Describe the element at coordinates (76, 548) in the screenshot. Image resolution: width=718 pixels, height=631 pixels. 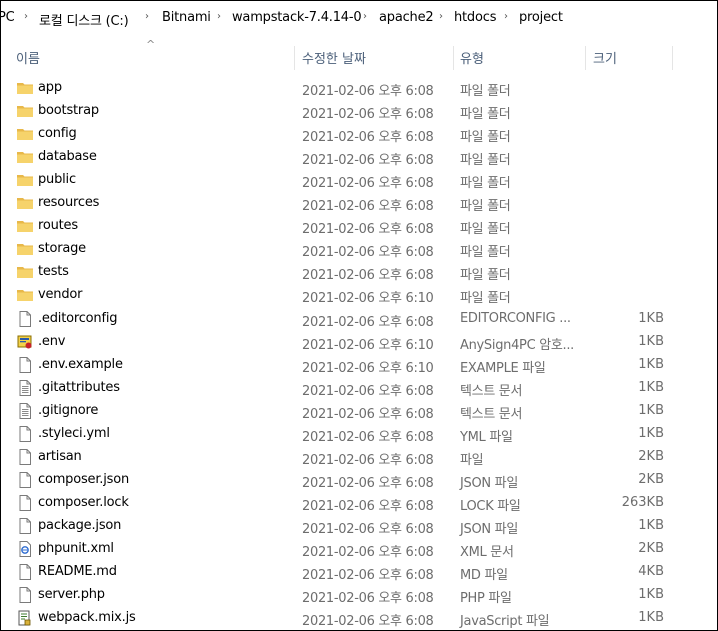
I see `file-name: phpunit.xml` at that location.